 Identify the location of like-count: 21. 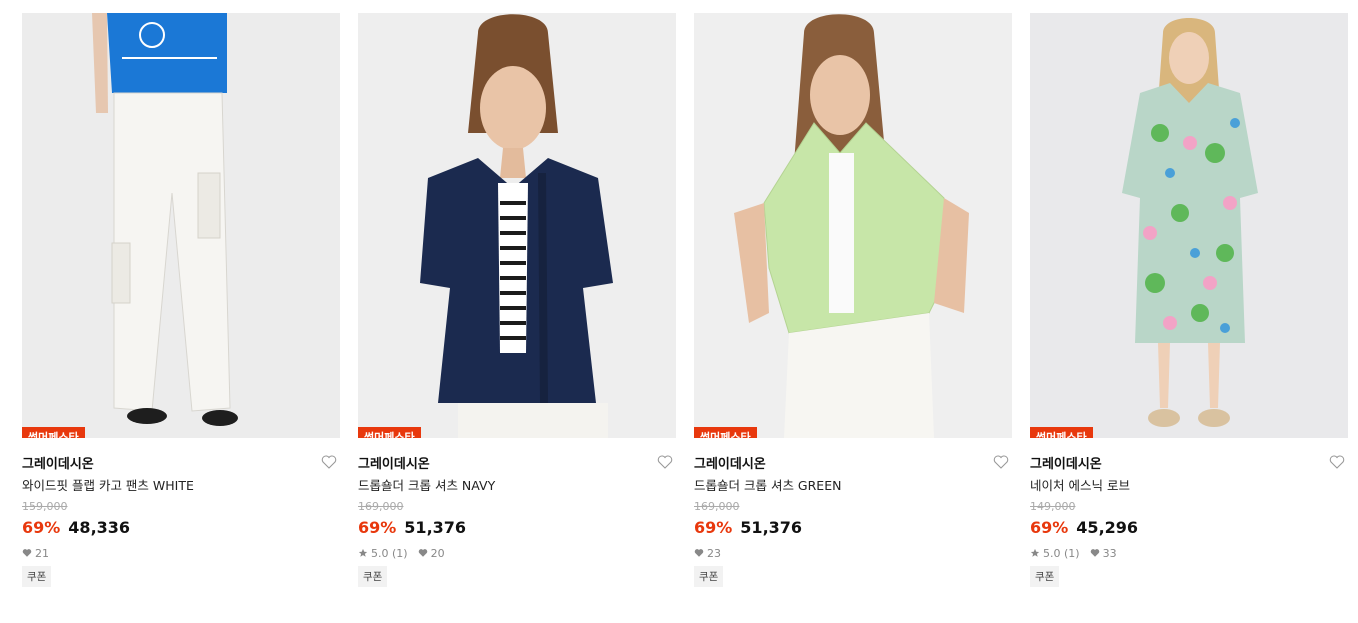
(42, 553).